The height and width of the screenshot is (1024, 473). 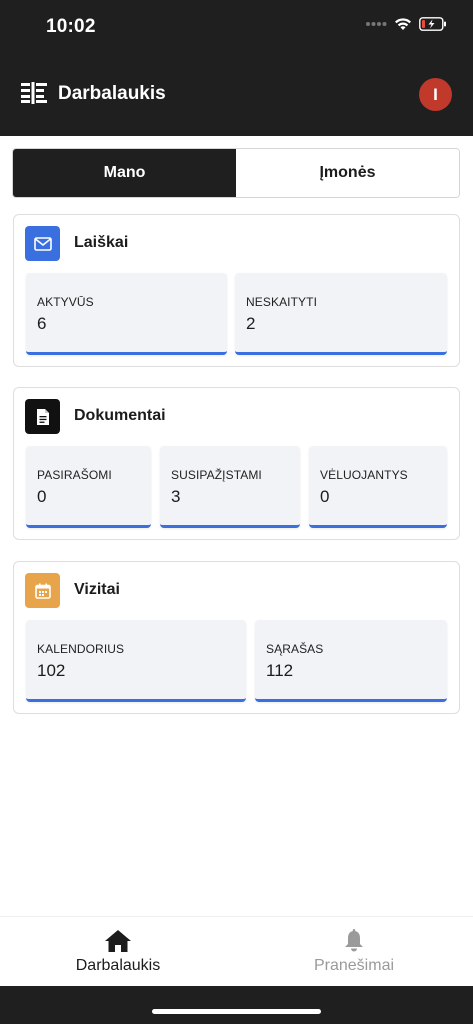 What do you see at coordinates (251, 323) in the screenshot?
I see `stat-value: 2` at bounding box center [251, 323].